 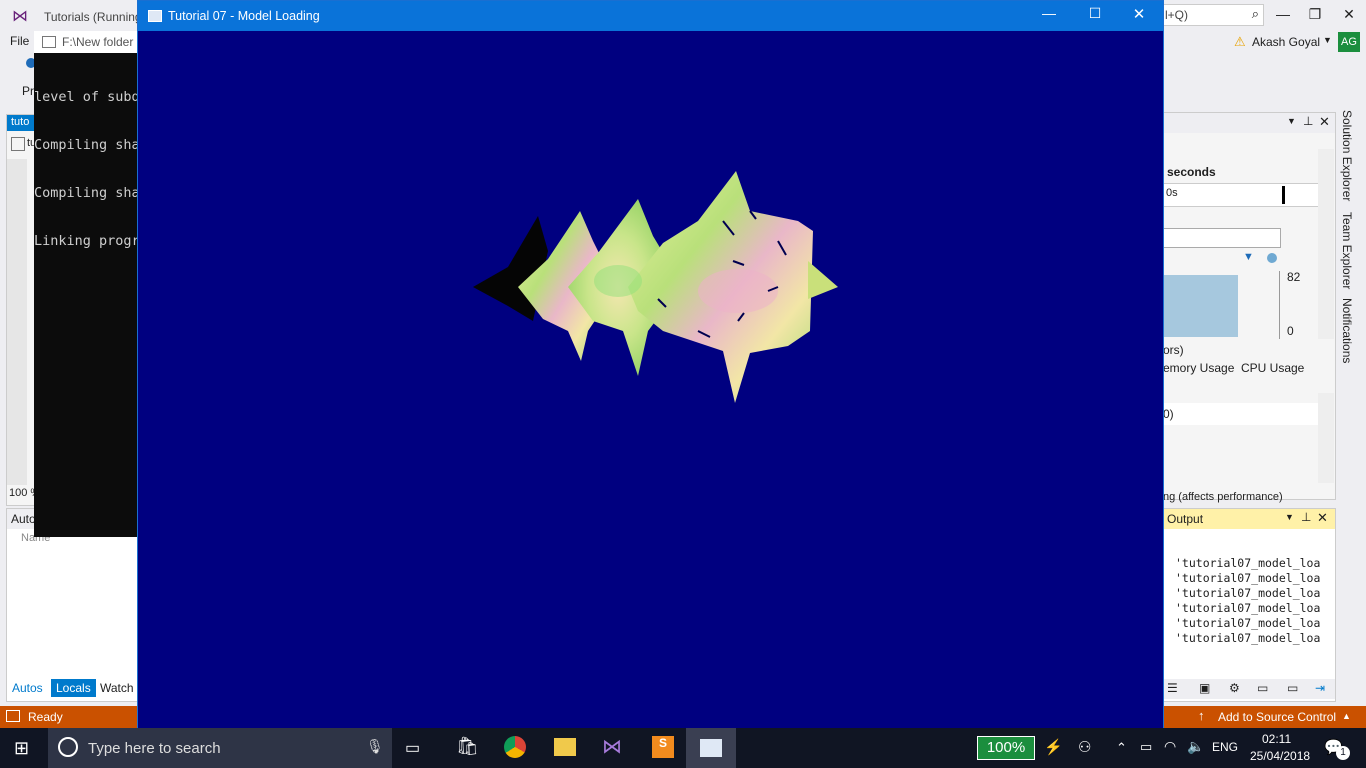 I want to click on taskbar-search: Type here to search 🎙, so click(x=220, y=748).